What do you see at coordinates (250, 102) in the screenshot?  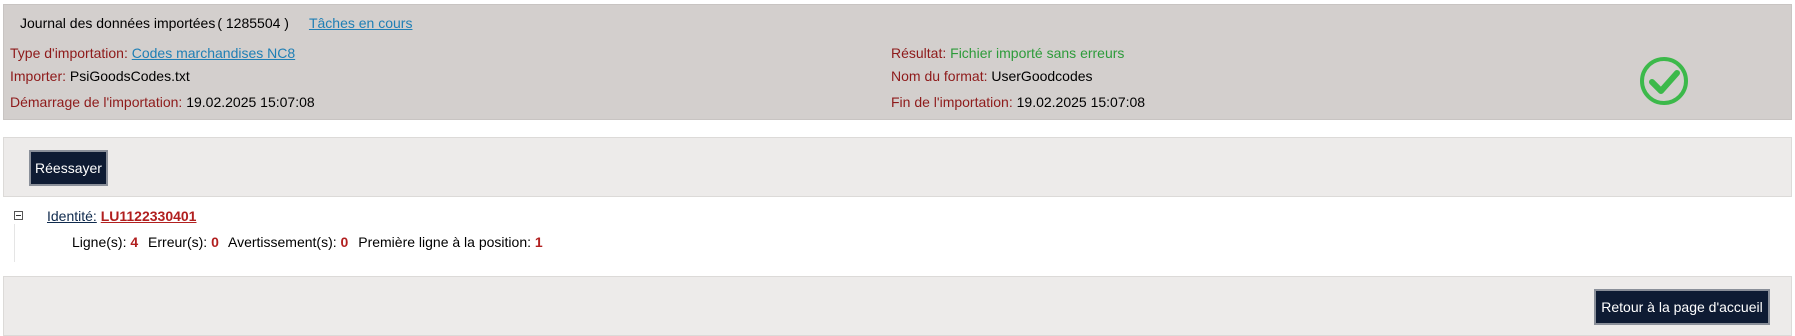 I see `start-value: 19.02.2025 15:07:08` at bounding box center [250, 102].